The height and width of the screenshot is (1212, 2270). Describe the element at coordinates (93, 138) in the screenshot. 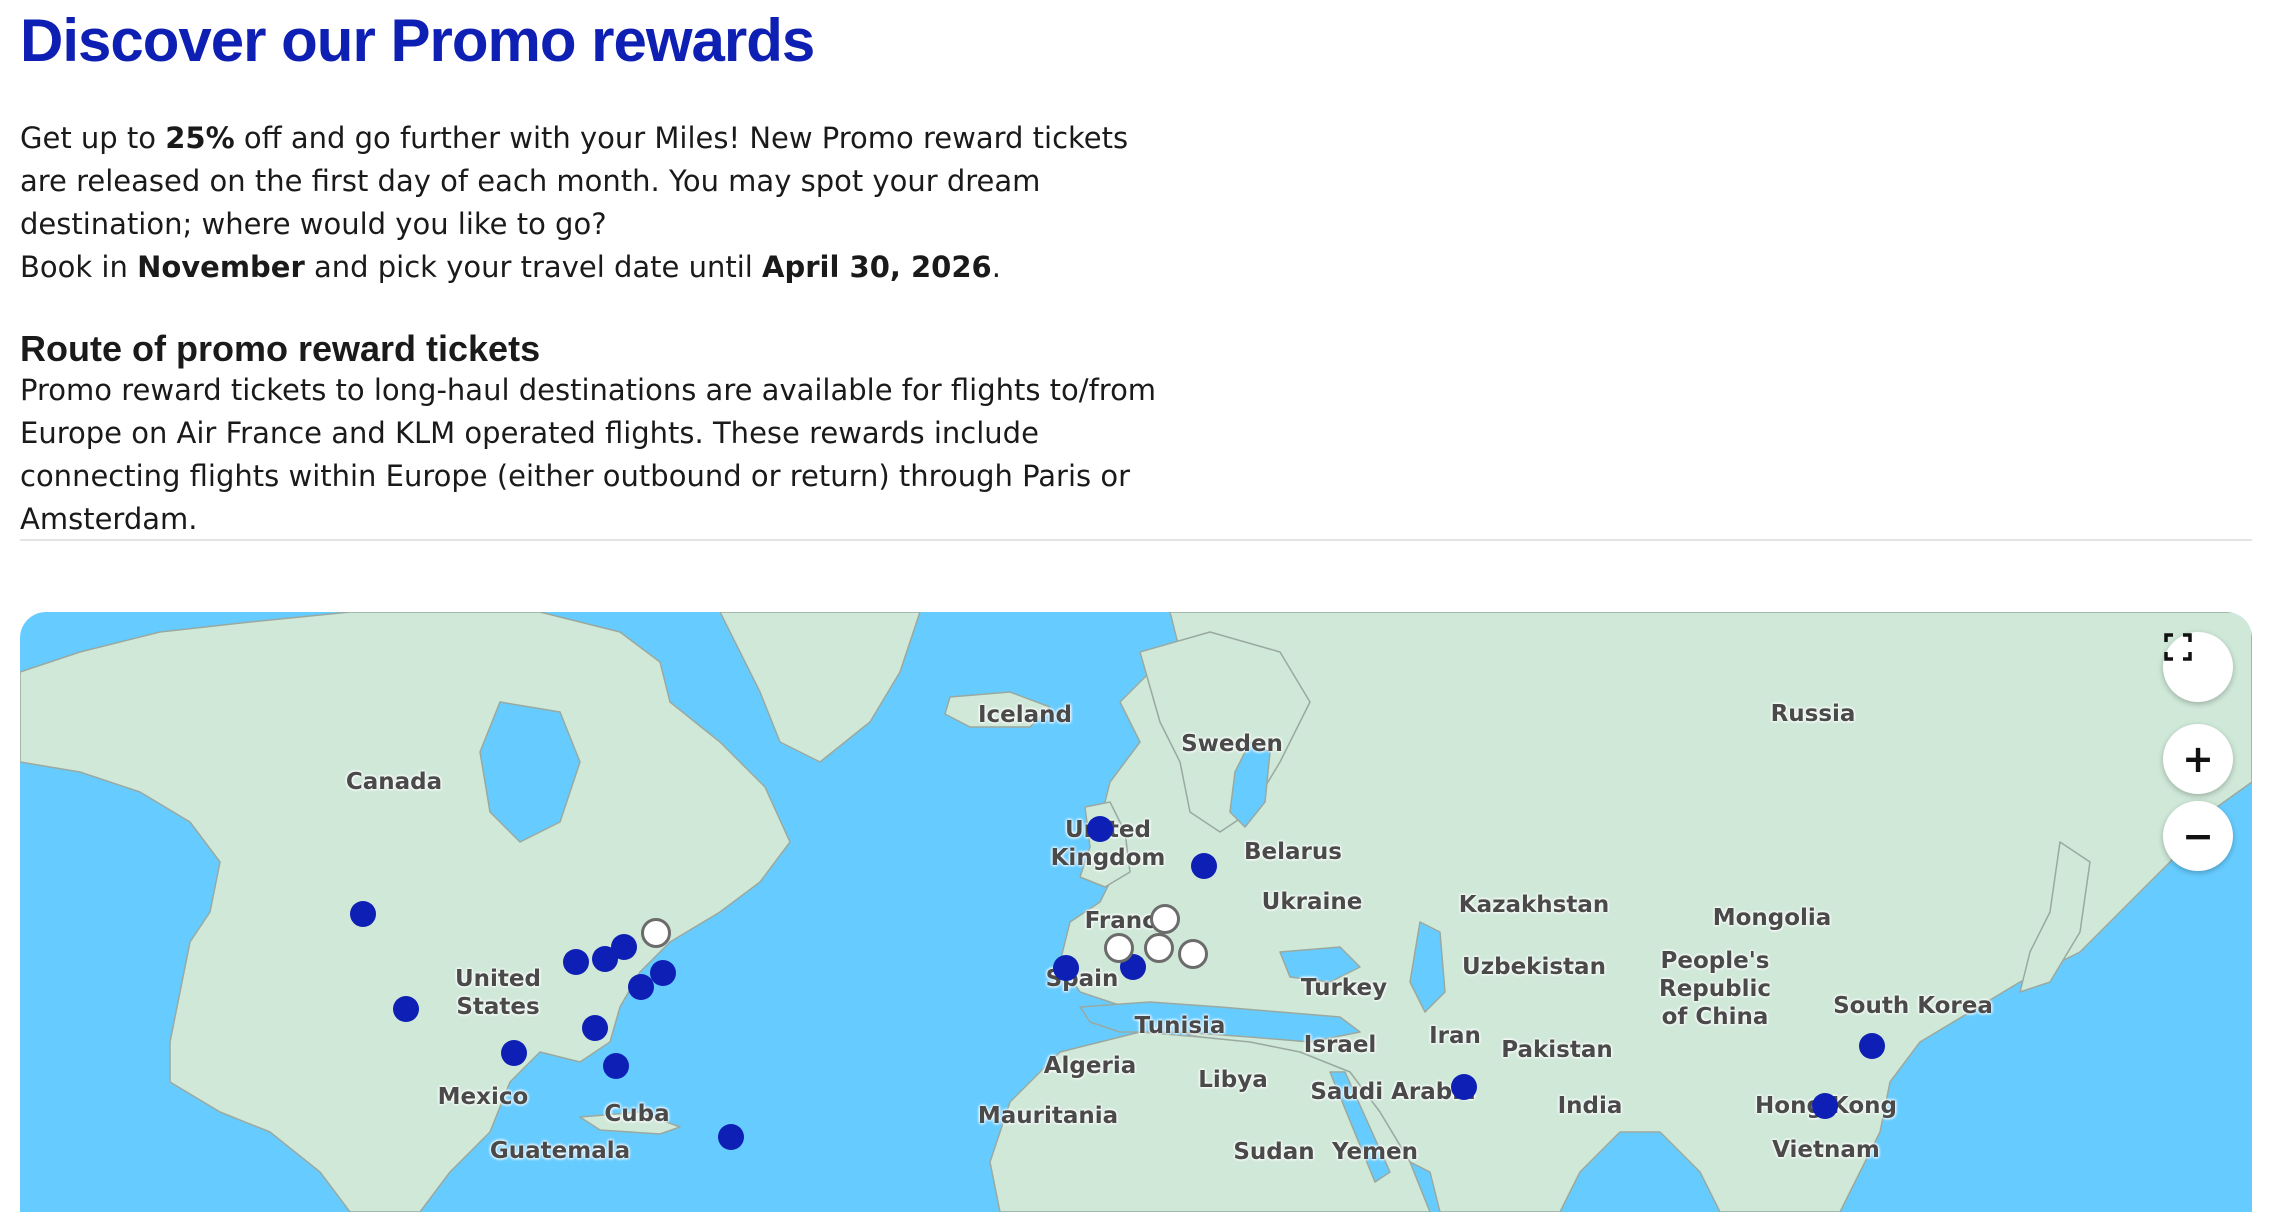

I see `intro-text-segment: Get up to` at that location.